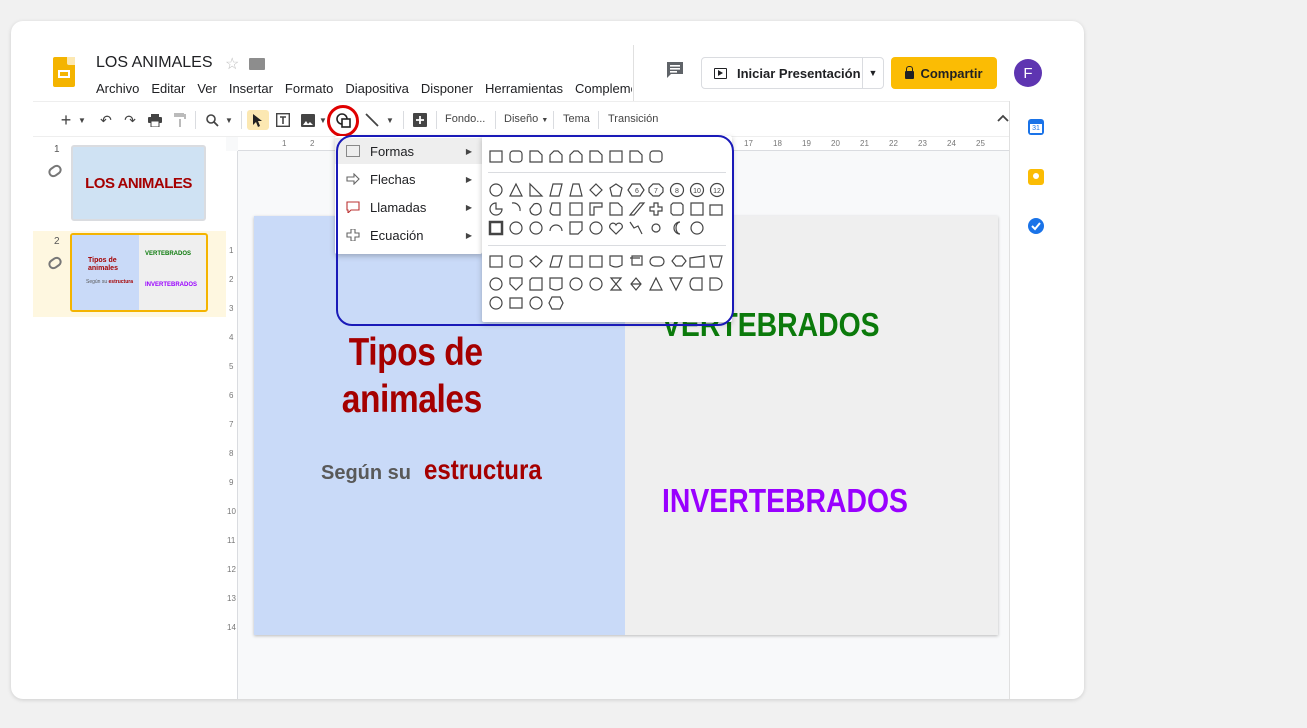 Image resolution: width=1307 pixels, height=728 pixels. Describe the element at coordinates (720, 73) in the screenshot. I see `present-icon` at that location.